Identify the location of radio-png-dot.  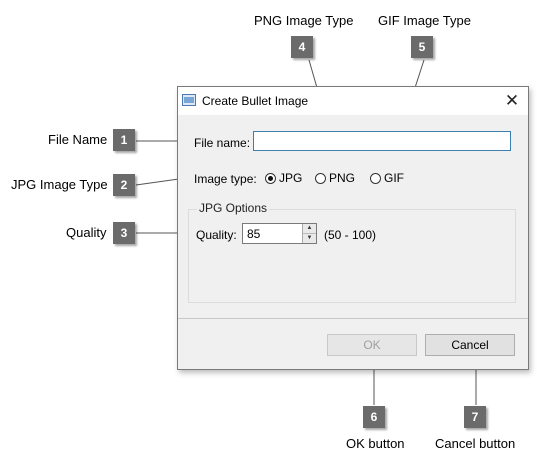
(320, 178).